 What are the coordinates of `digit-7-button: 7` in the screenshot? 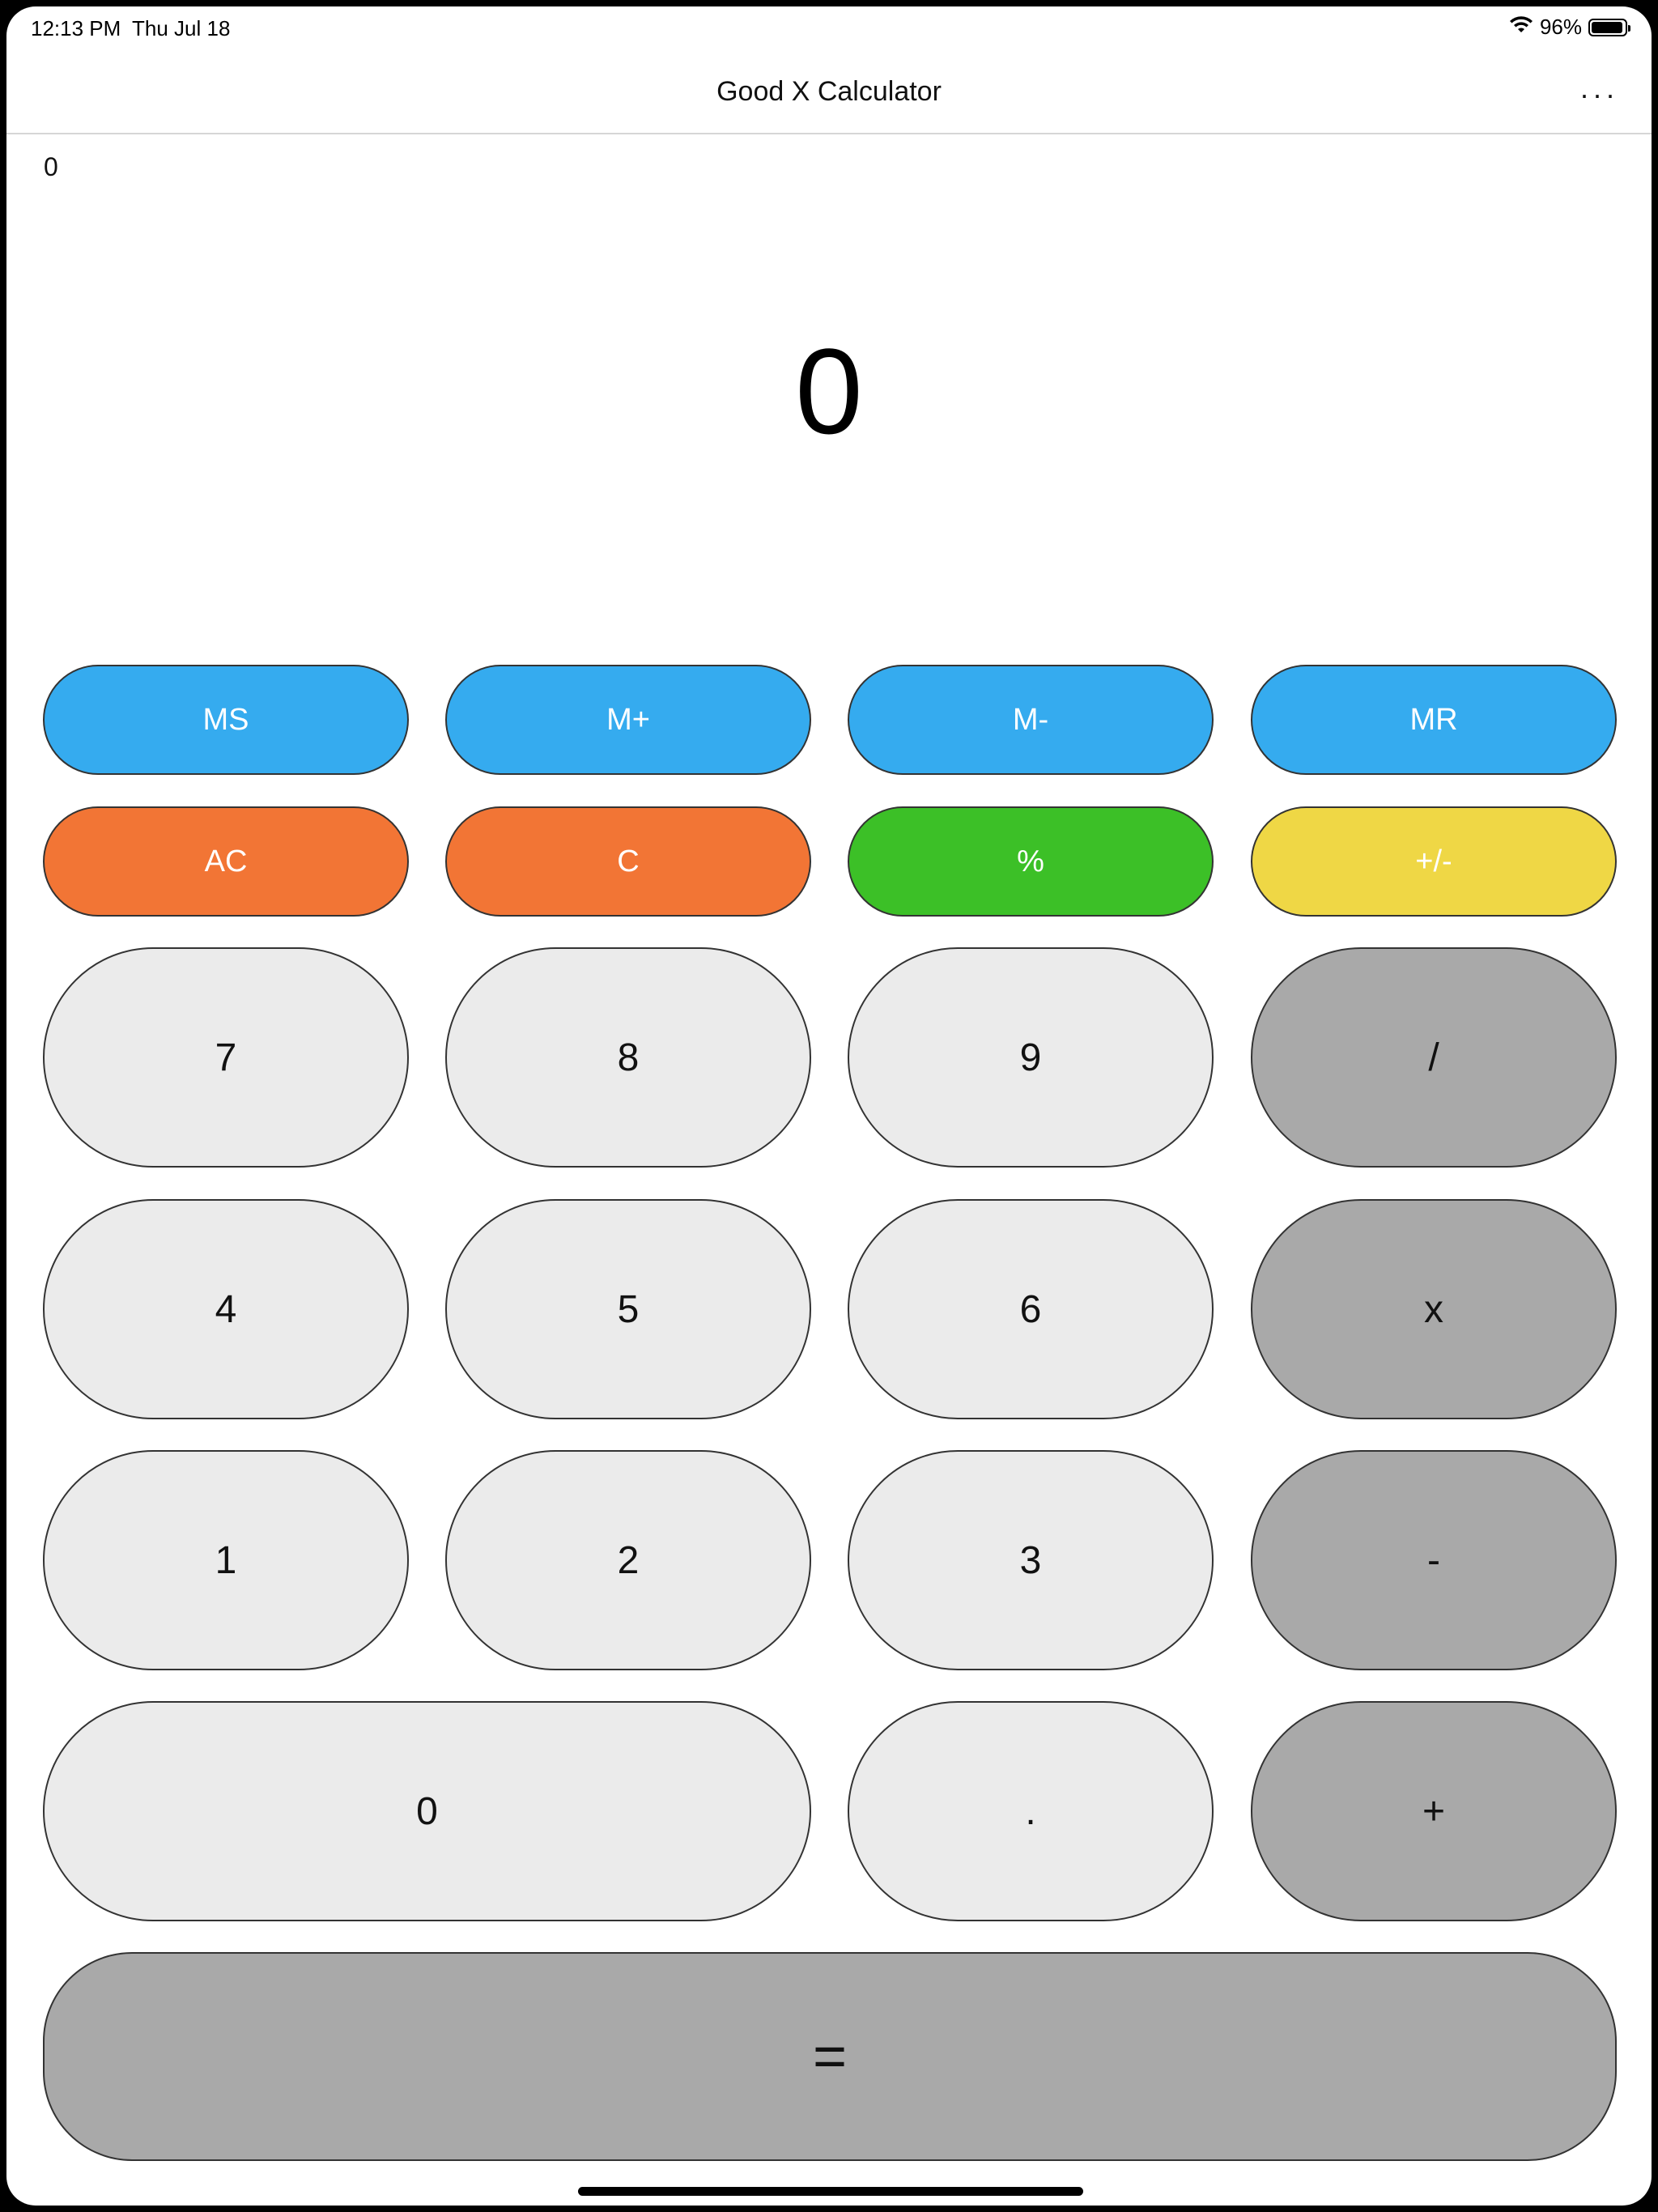 It's located at (226, 1057).